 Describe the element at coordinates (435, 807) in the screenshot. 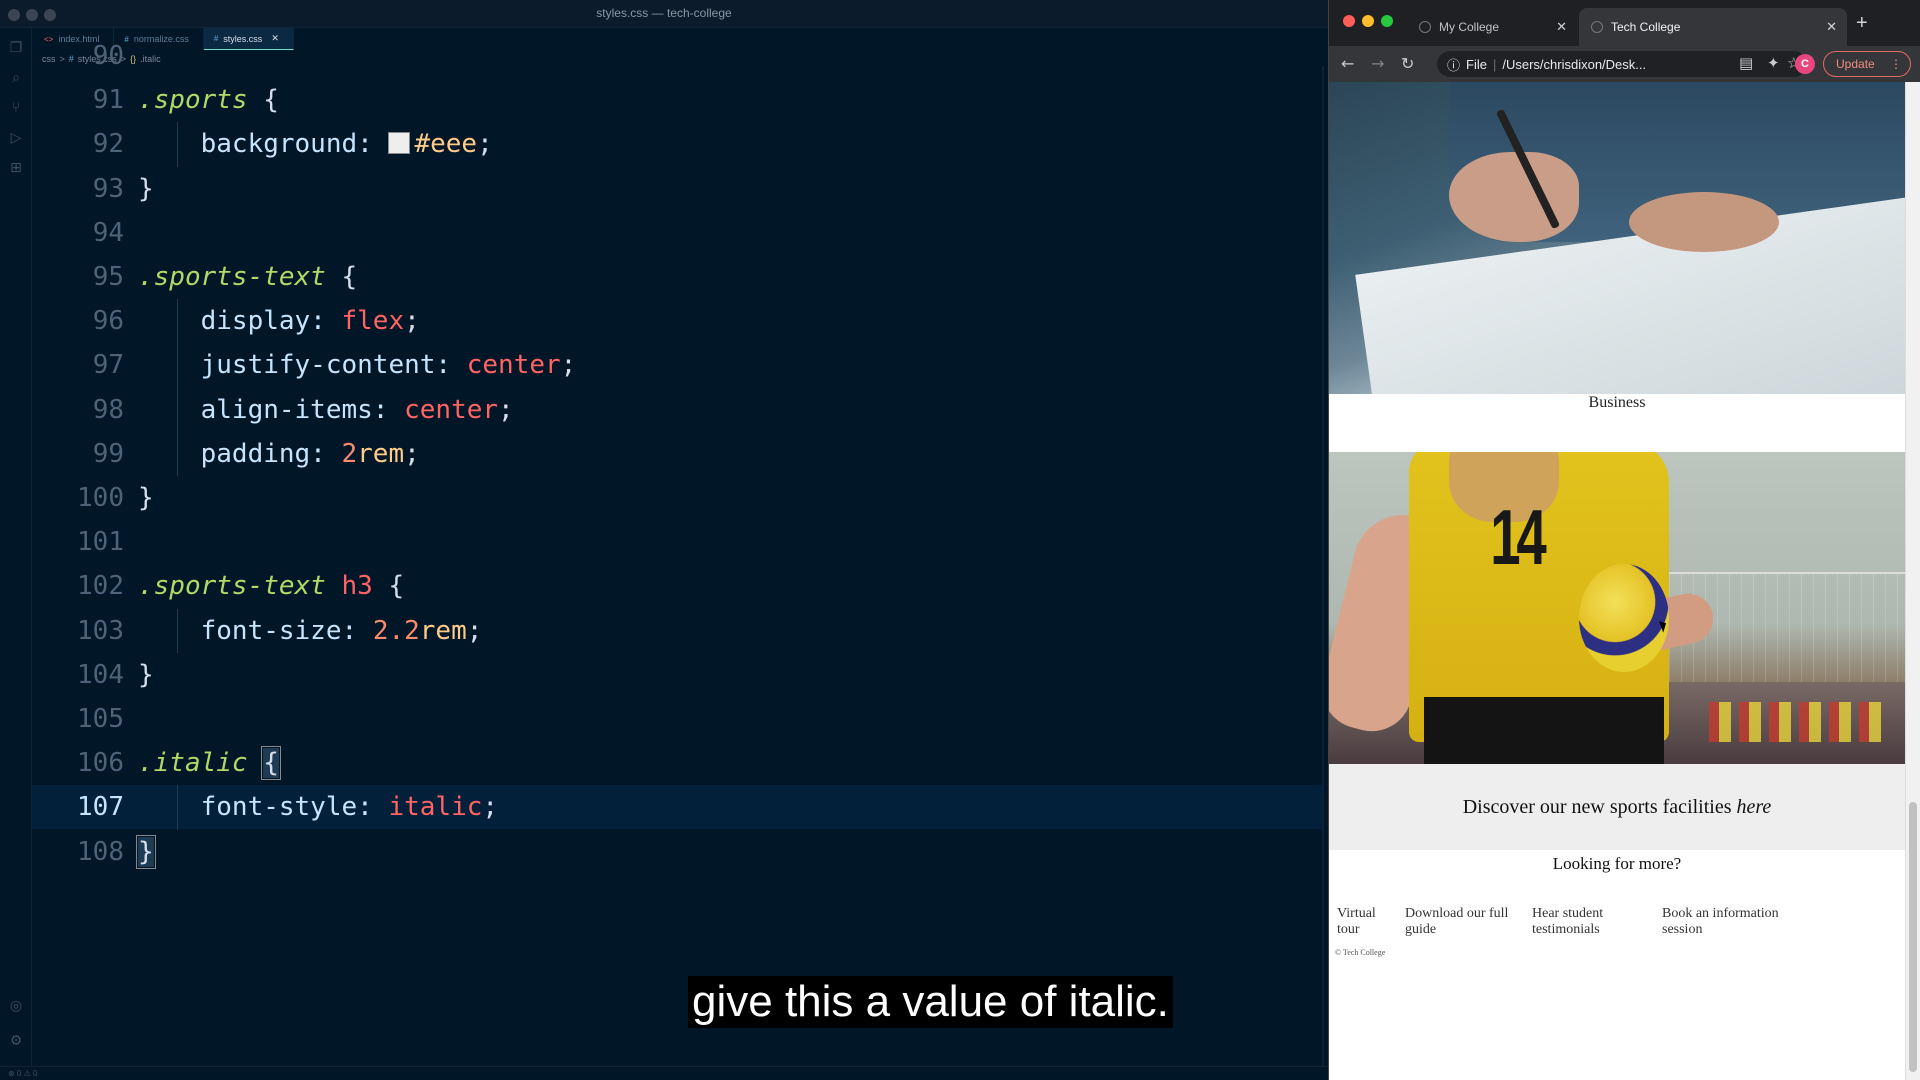

I see `code-token: italic` at that location.